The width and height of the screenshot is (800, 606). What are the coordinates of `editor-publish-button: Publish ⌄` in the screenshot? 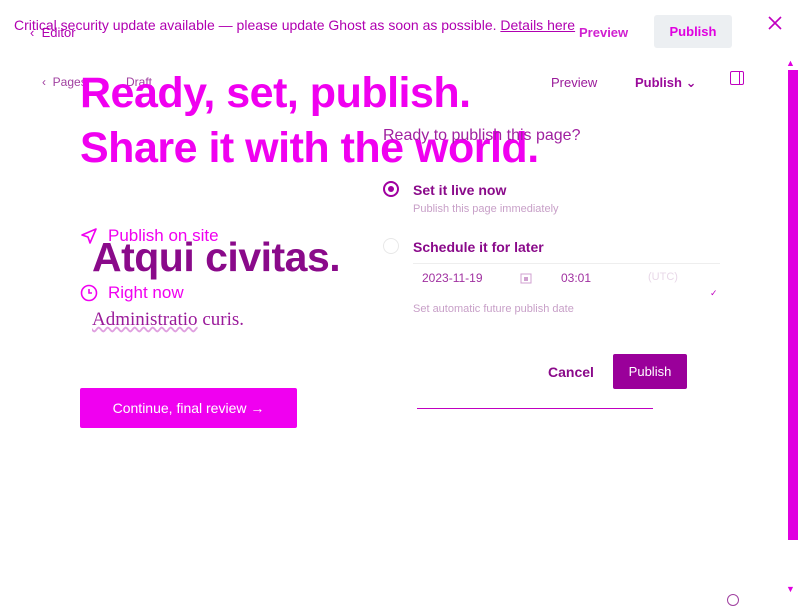 It's located at (665, 83).